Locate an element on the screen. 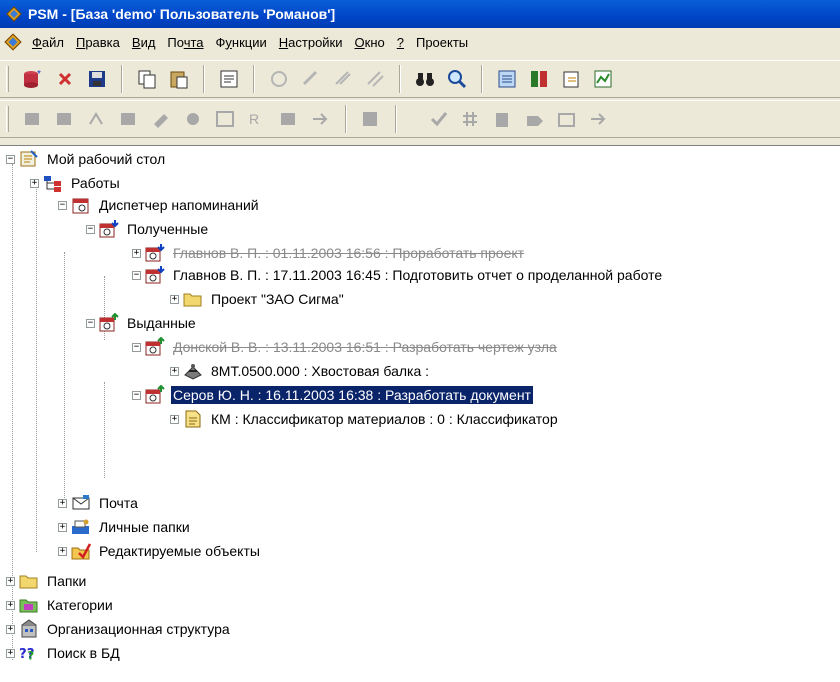 The height and width of the screenshot is (682, 840). delete-icon is located at coordinates (65, 79).